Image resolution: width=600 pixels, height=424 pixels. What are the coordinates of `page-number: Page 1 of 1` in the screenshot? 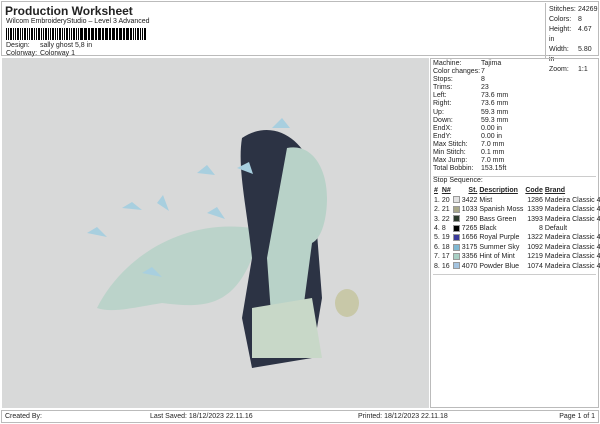 It's located at (577, 416).